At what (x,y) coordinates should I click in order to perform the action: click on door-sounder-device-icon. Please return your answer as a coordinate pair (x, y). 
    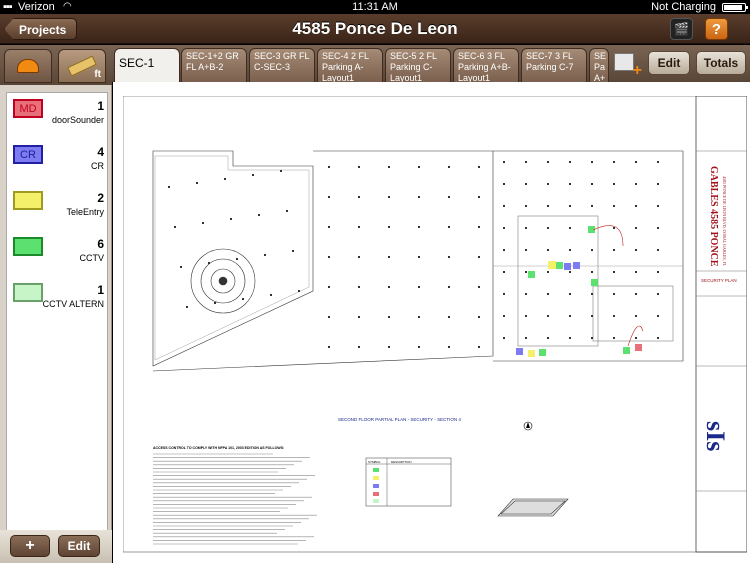
    Looking at the image, I should click on (638, 347).